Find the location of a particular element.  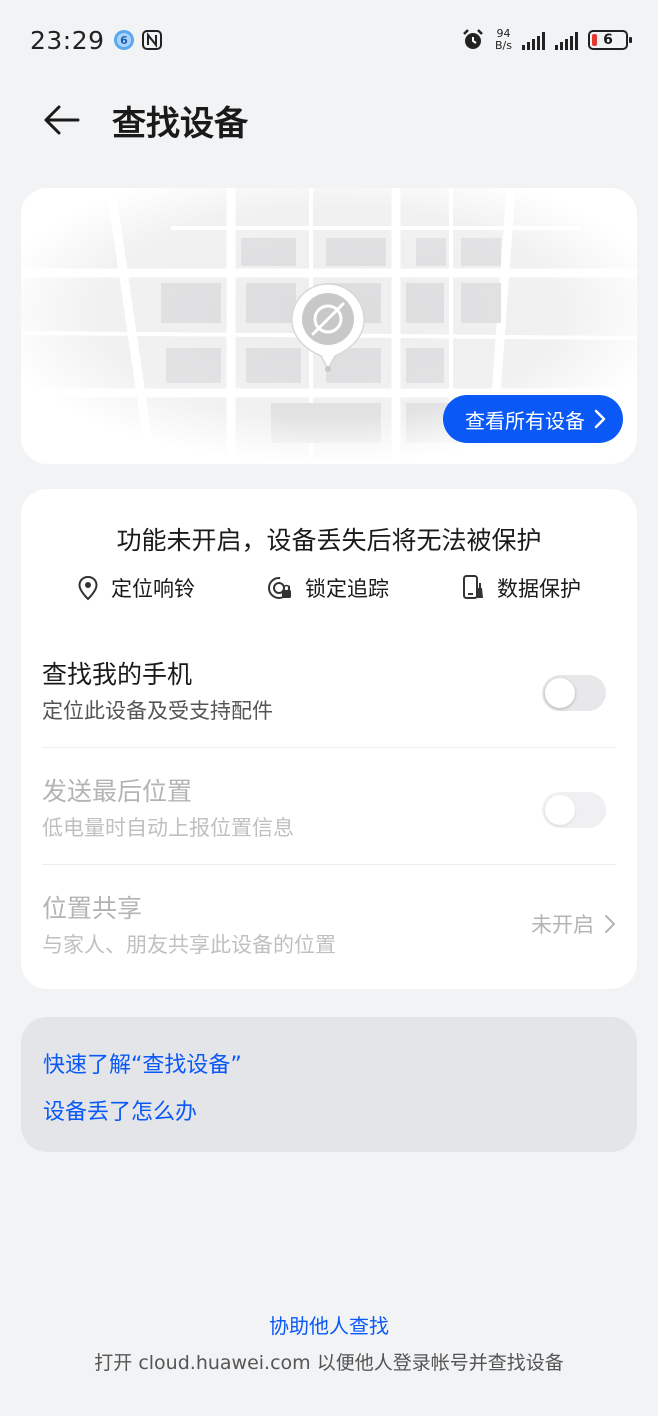

header: 查找设备 is located at coordinates (329, 120).